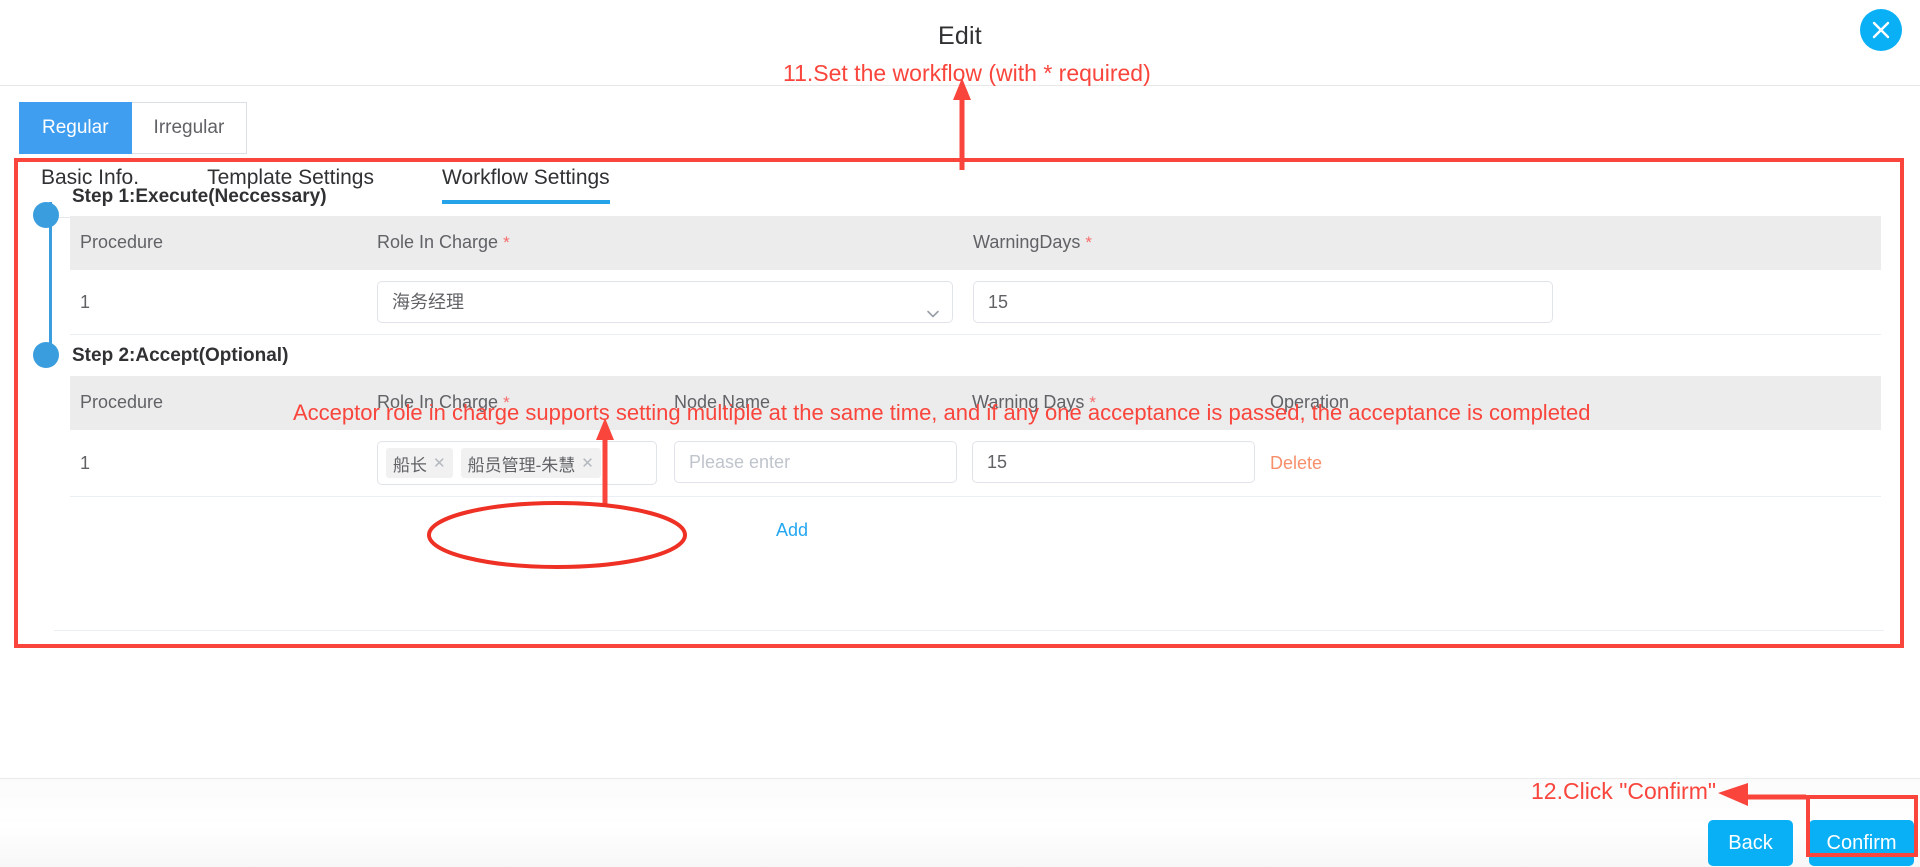 Image resolution: width=1920 pixels, height=867 pixels. I want to click on type-tab-group: Regular Irregular, so click(133, 128).